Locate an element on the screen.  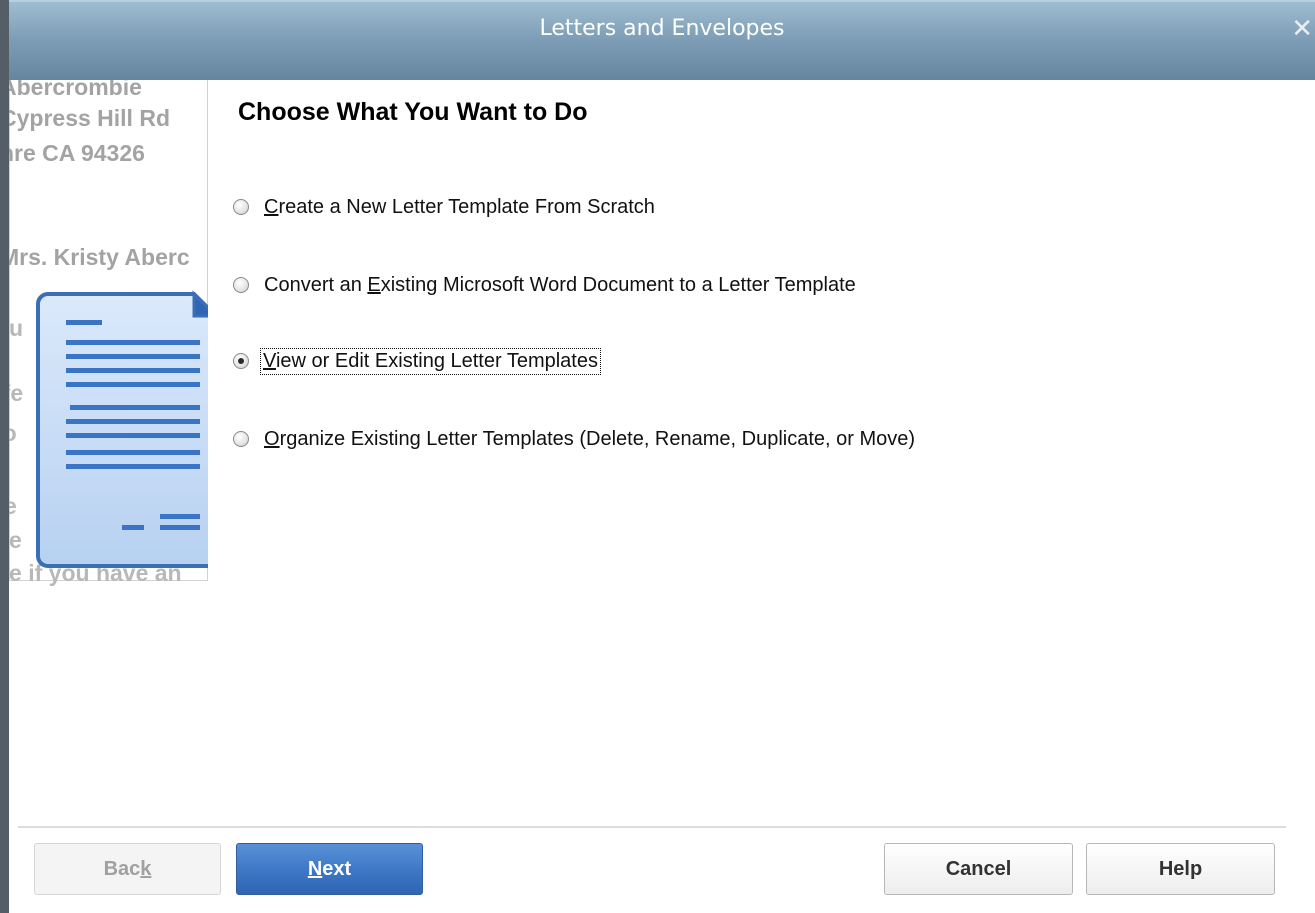
body-fragment: to is located at coordinates (13, 433).